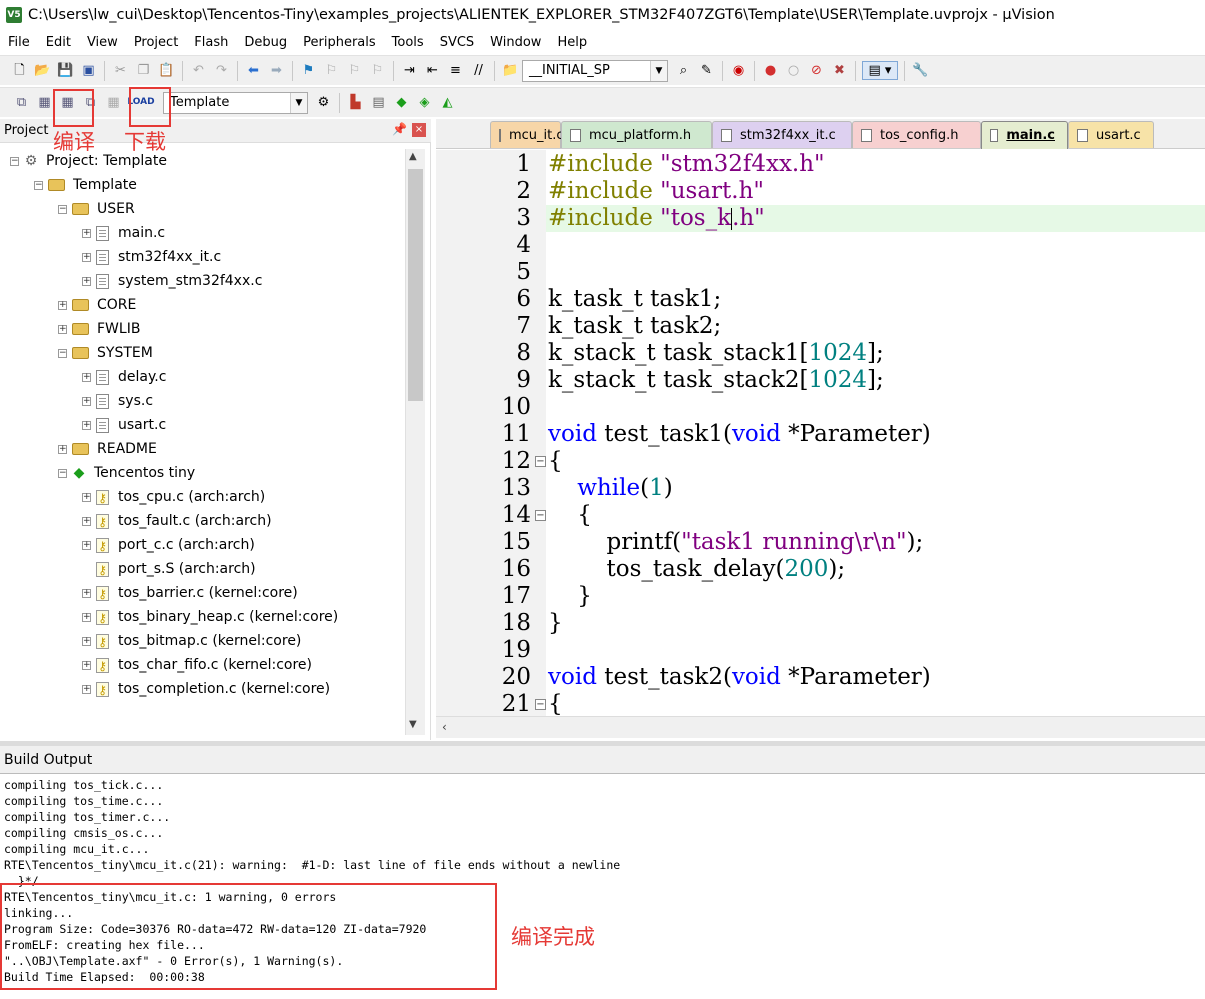 The width and height of the screenshot is (1205, 999). Describe the element at coordinates (432, 70) in the screenshot. I see `unindent-icon: ⇤` at that location.